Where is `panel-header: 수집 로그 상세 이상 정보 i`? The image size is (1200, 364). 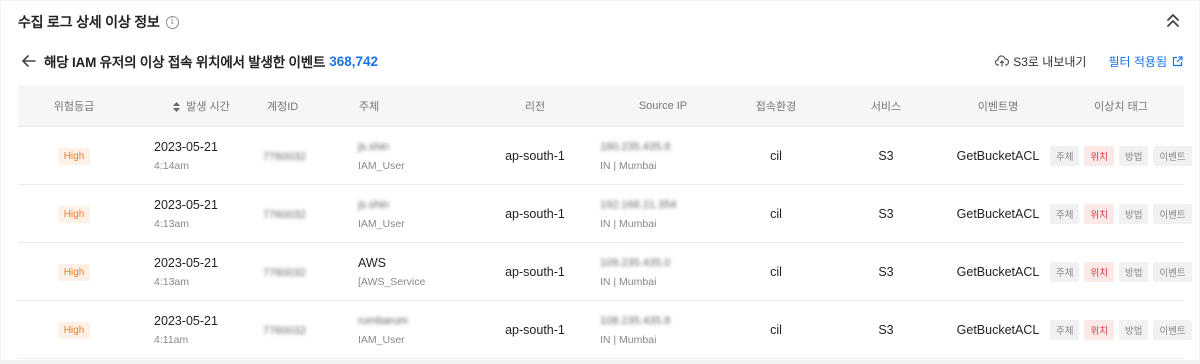
panel-header: 수집 로그 상세 이상 정보 i is located at coordinates (98, 22).